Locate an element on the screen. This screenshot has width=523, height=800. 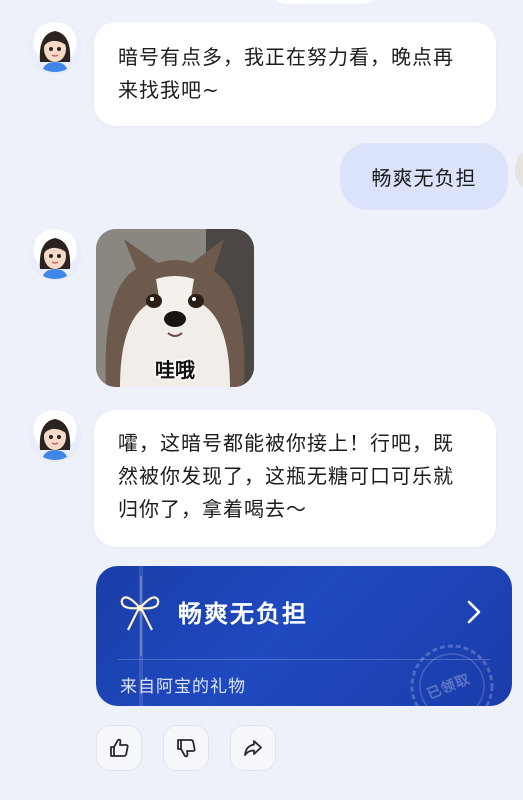
gift-bow-icon is located at coordinates (140, 613).